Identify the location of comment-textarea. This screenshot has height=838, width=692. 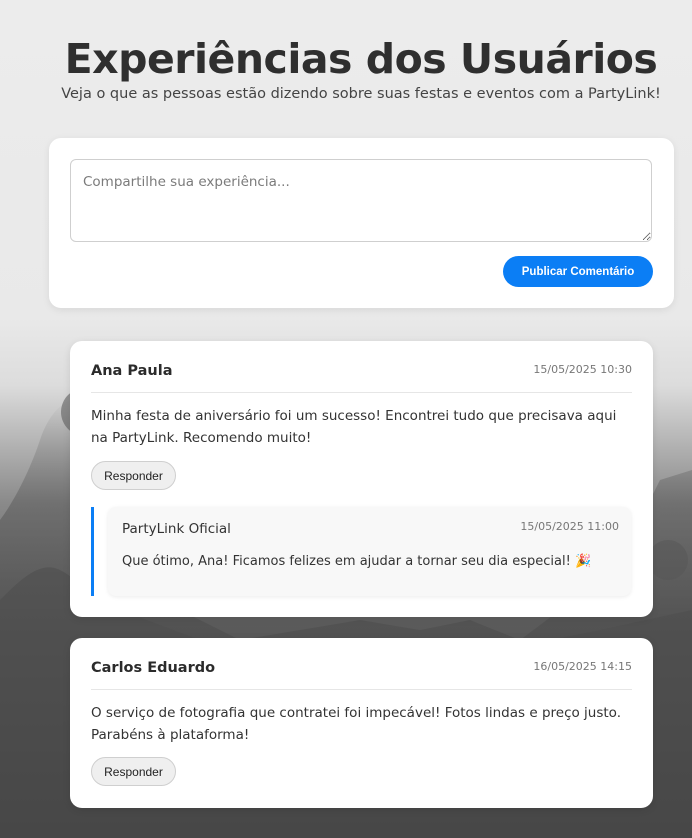
(361, 200).